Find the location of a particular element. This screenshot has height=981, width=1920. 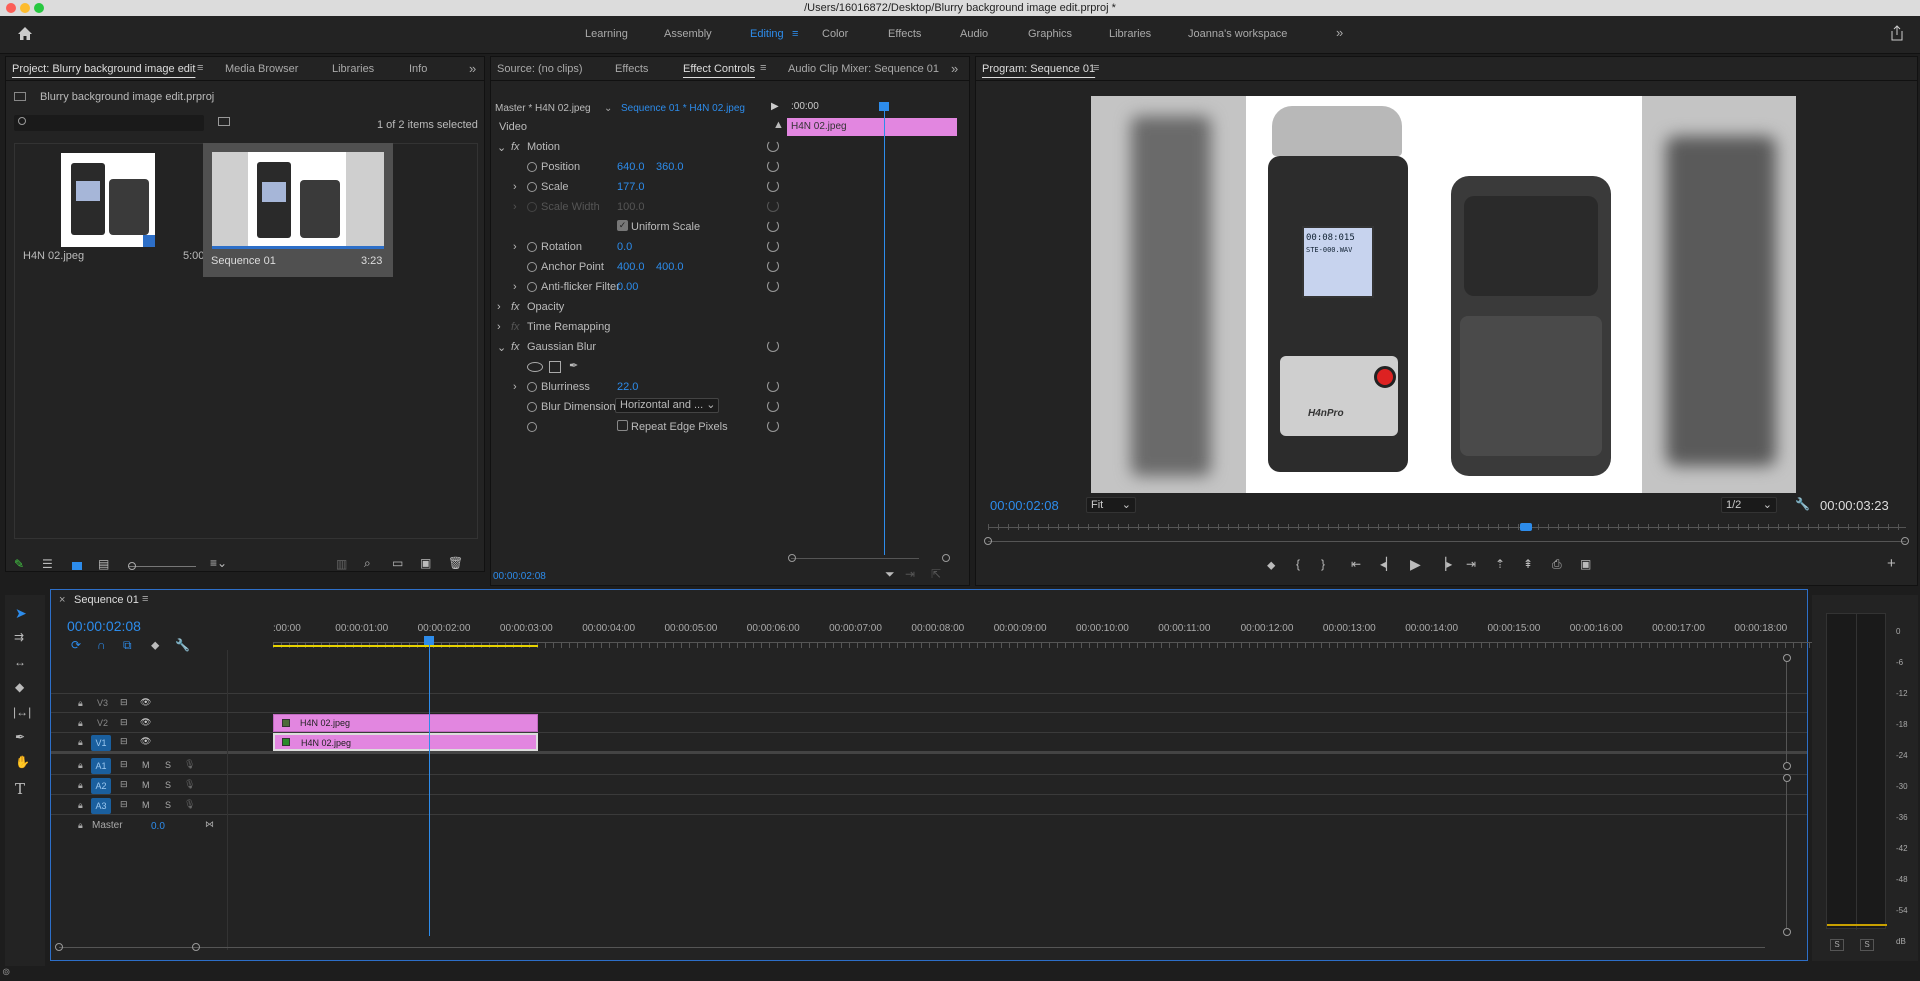

zoom-slider is located at coordinates (162, 566).